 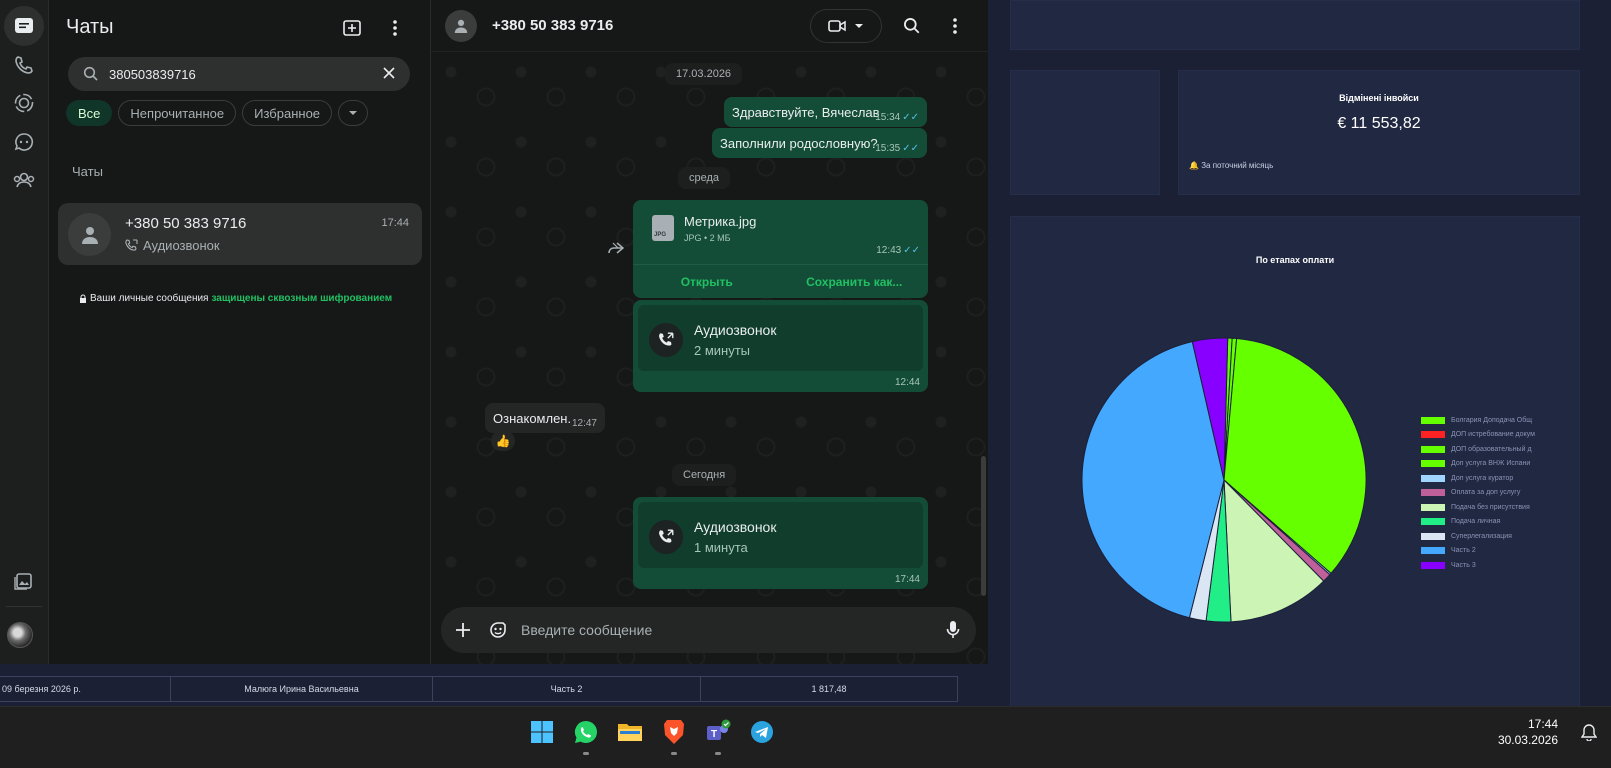 I want to click on taskbar-explorer, so click(x=630, y=732).